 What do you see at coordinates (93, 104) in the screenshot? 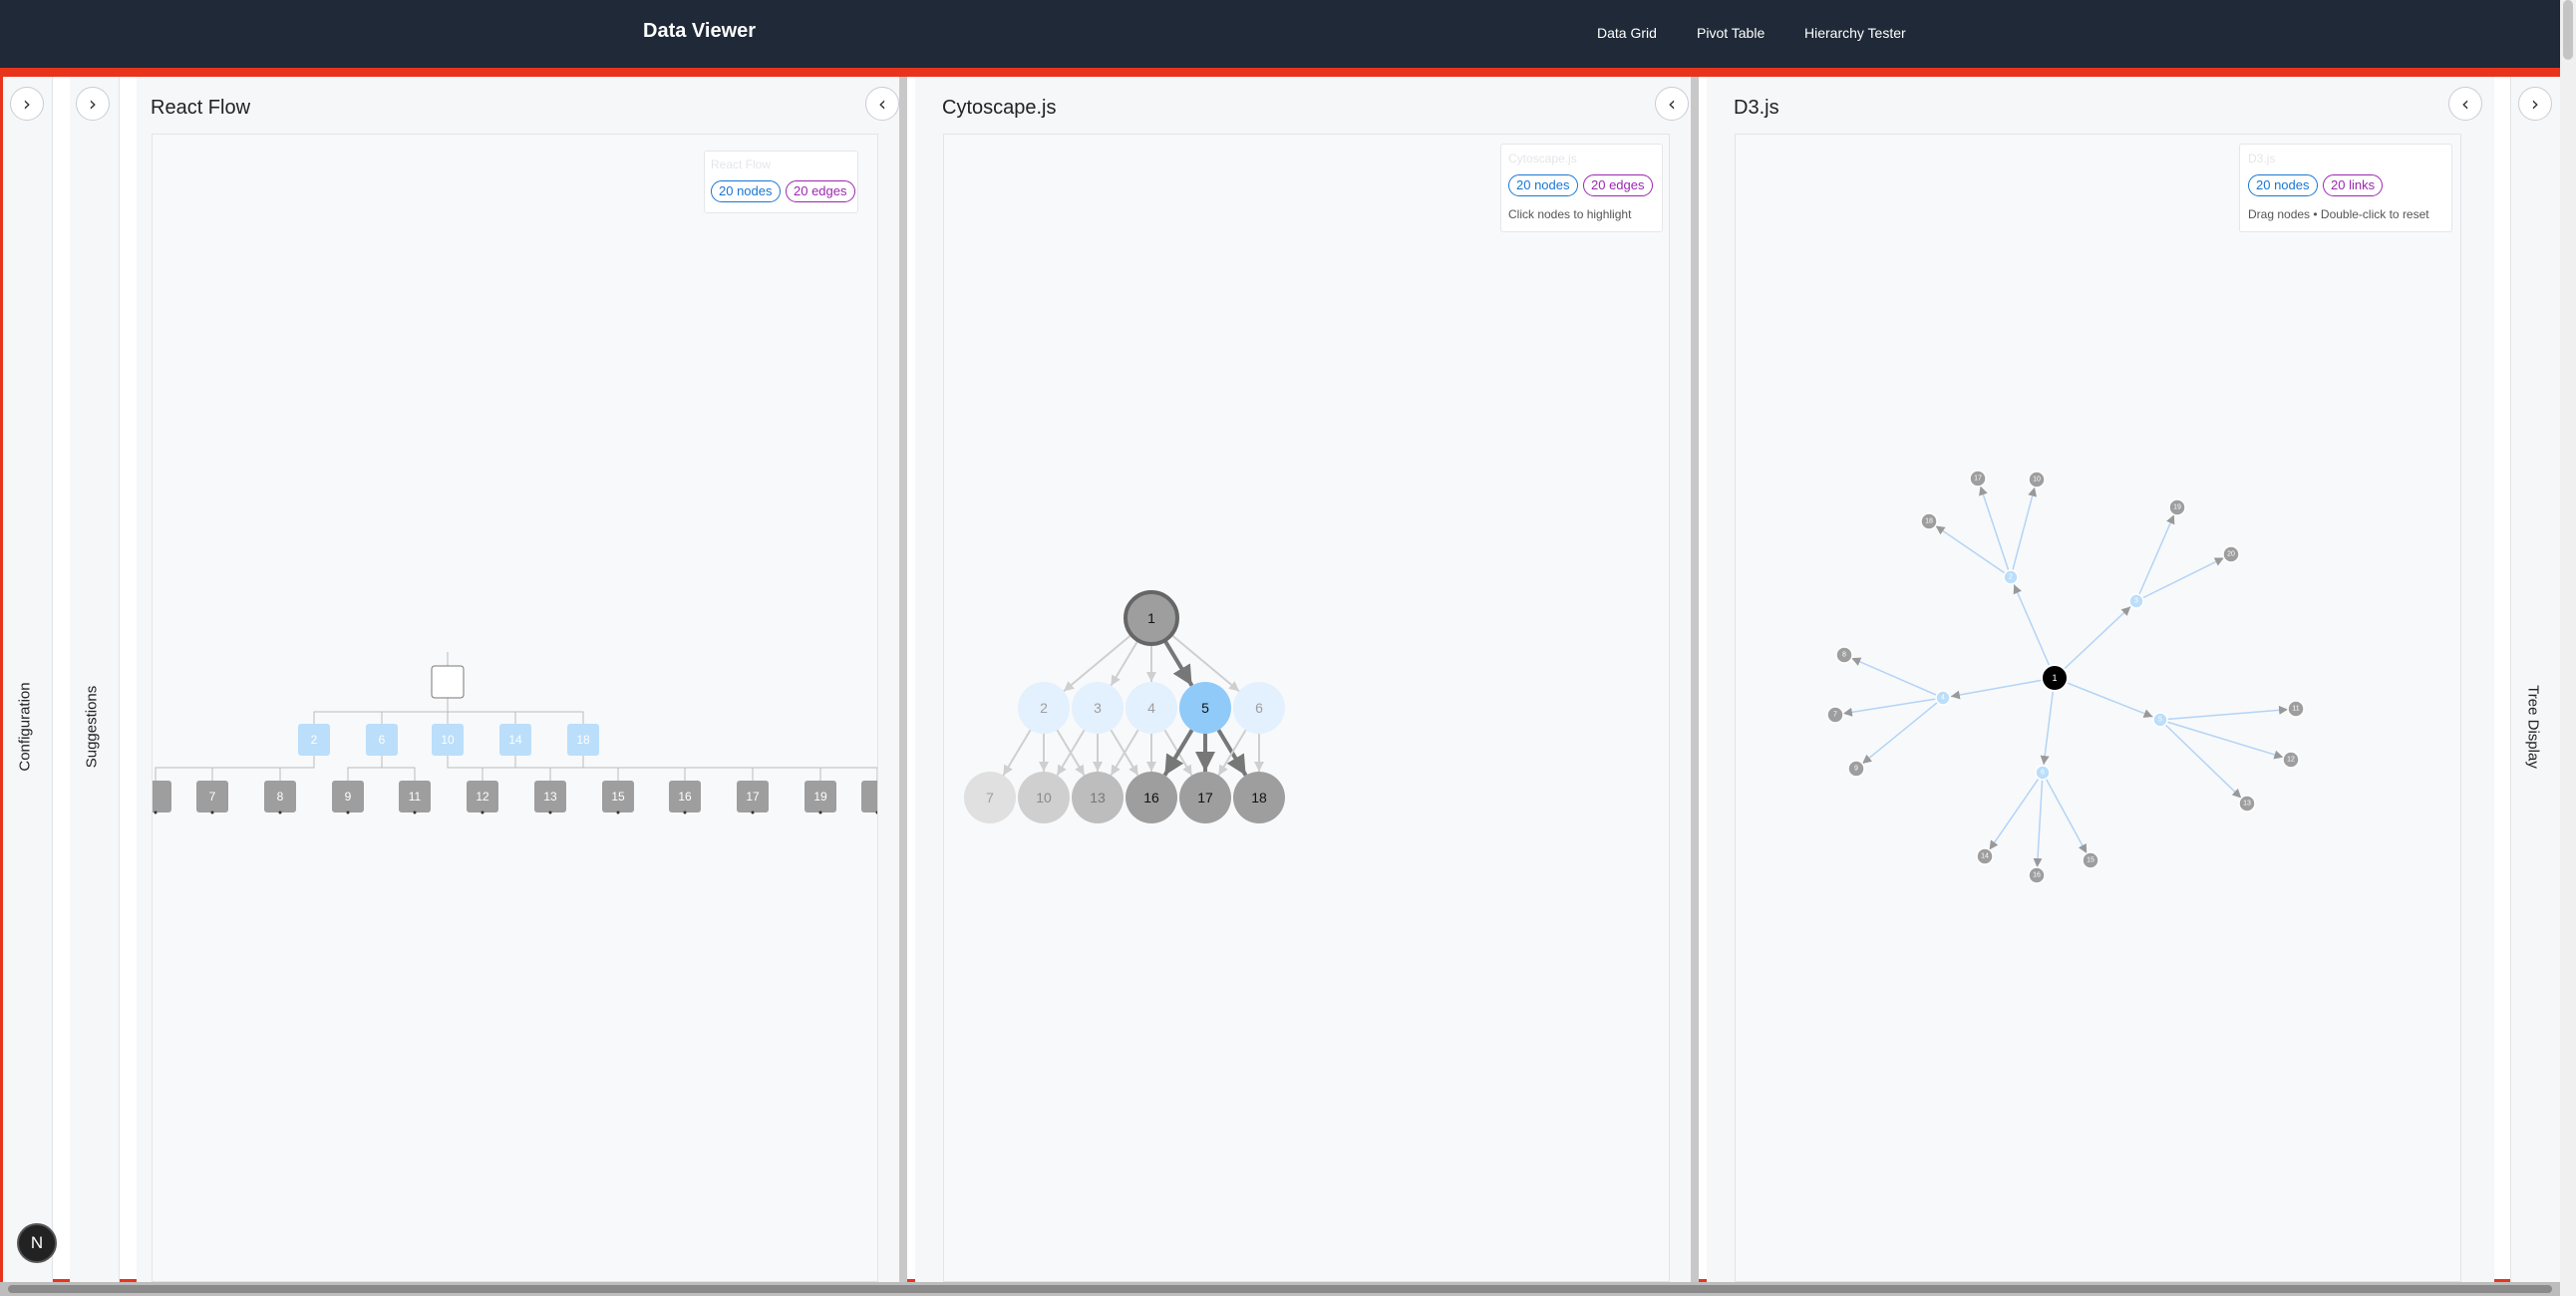
I see `expand-suggestions-button: ›` at bounding box center [93, 104].